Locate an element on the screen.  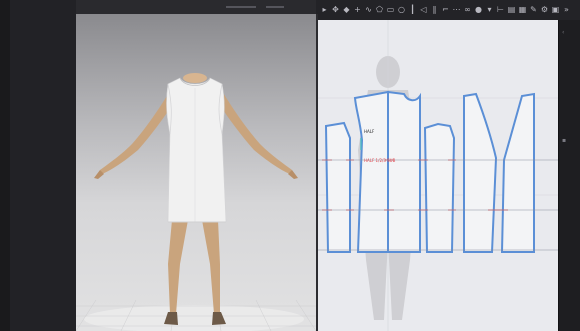
avatar-neck is located at coordinates (195, 78).